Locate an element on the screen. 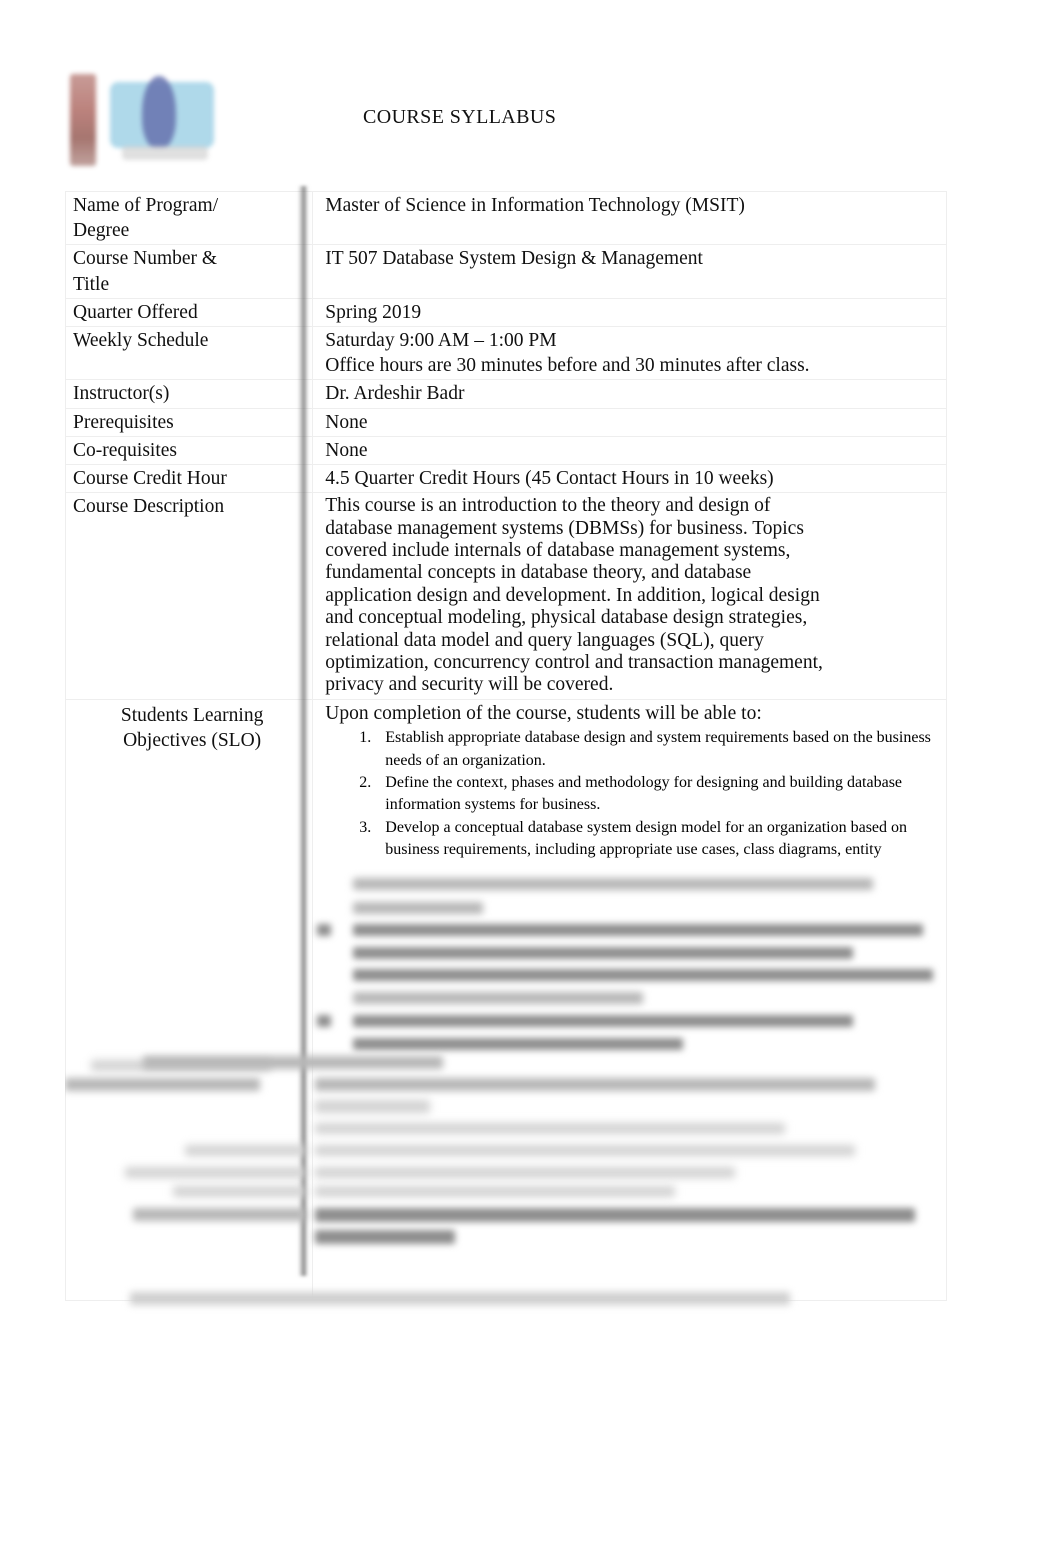  logo-blob-c-shape is located at coordinates (165, 153).